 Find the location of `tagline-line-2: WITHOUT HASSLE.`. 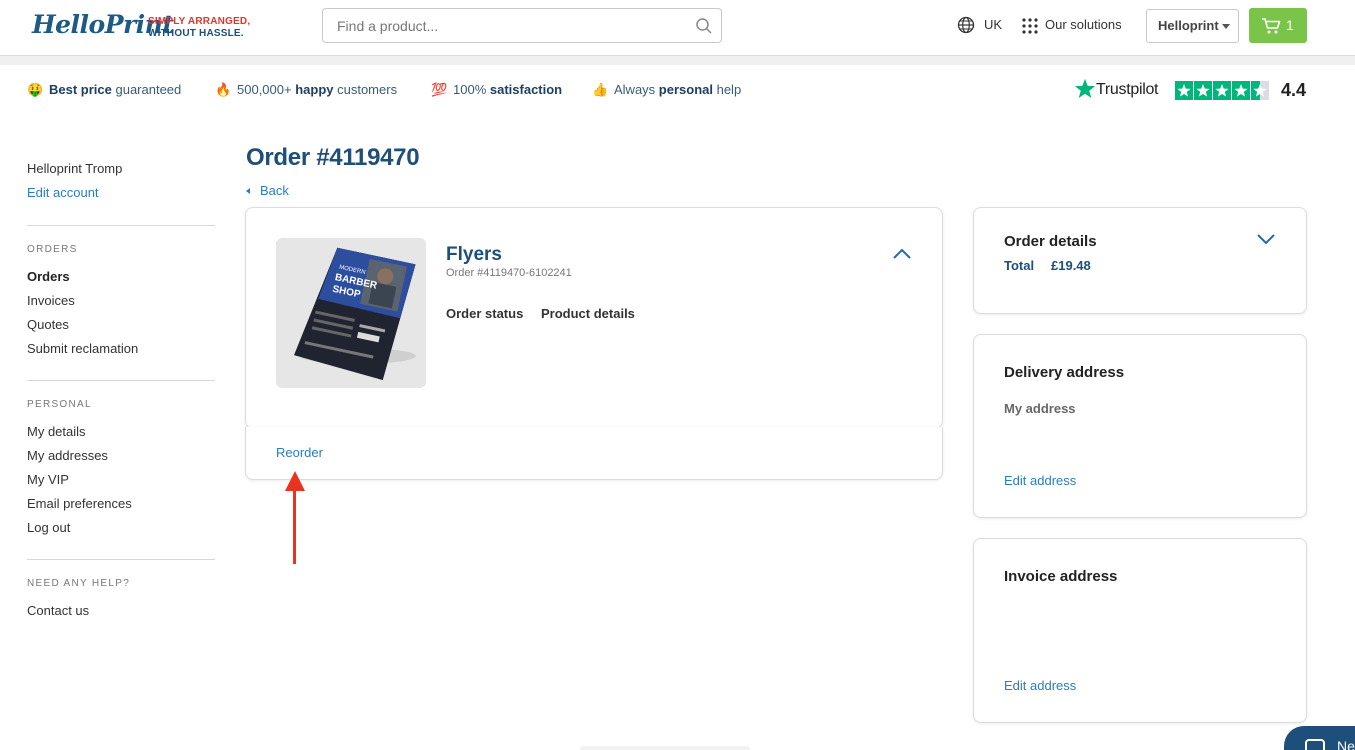

tagline-line-2: WITHOUT HASSLE. is located at coordinates (196, 33).